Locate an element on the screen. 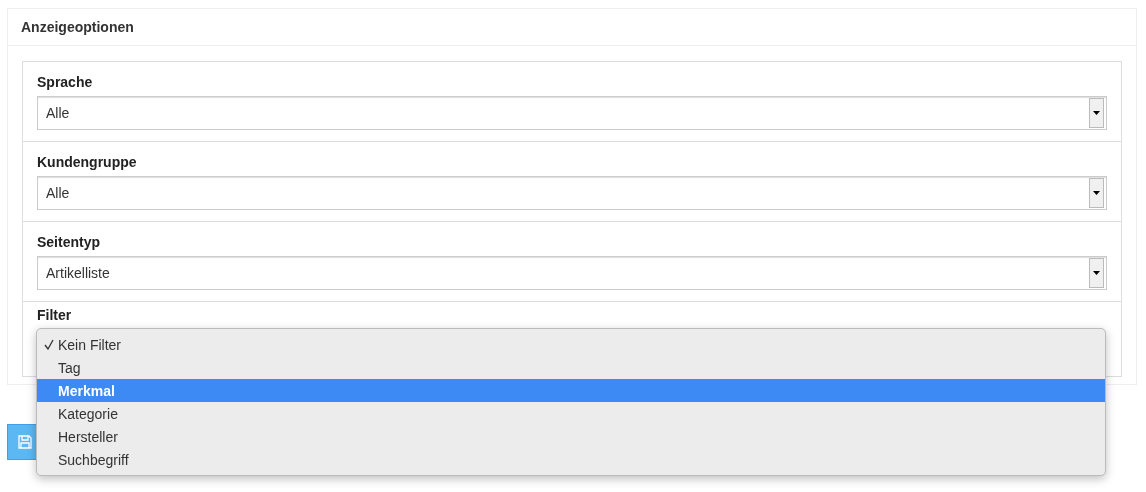 Image resolution: width=1146 pixels, height=492 pixels. field-label: Kundengruppe is located at coordinates (87, 162).